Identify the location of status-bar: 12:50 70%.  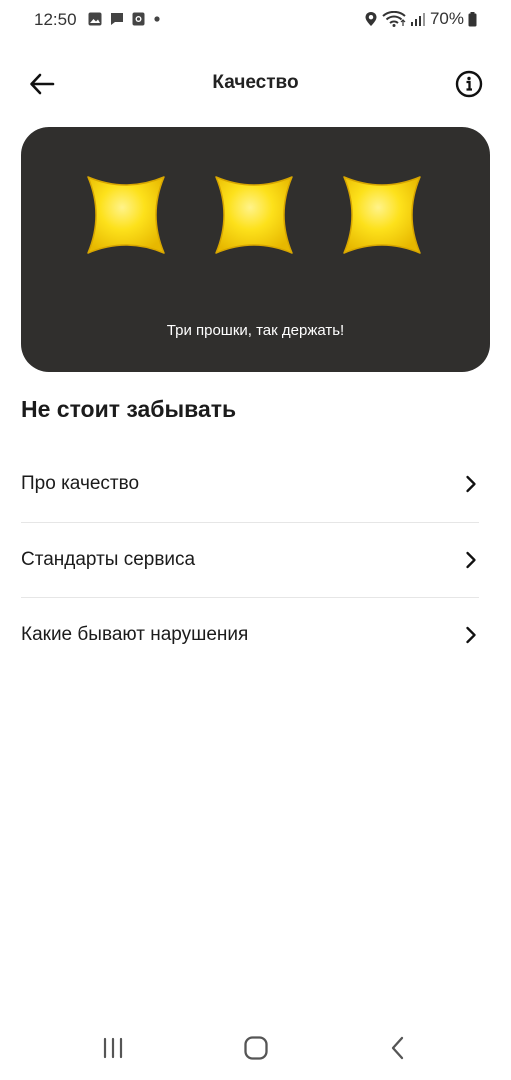
(255, 21).